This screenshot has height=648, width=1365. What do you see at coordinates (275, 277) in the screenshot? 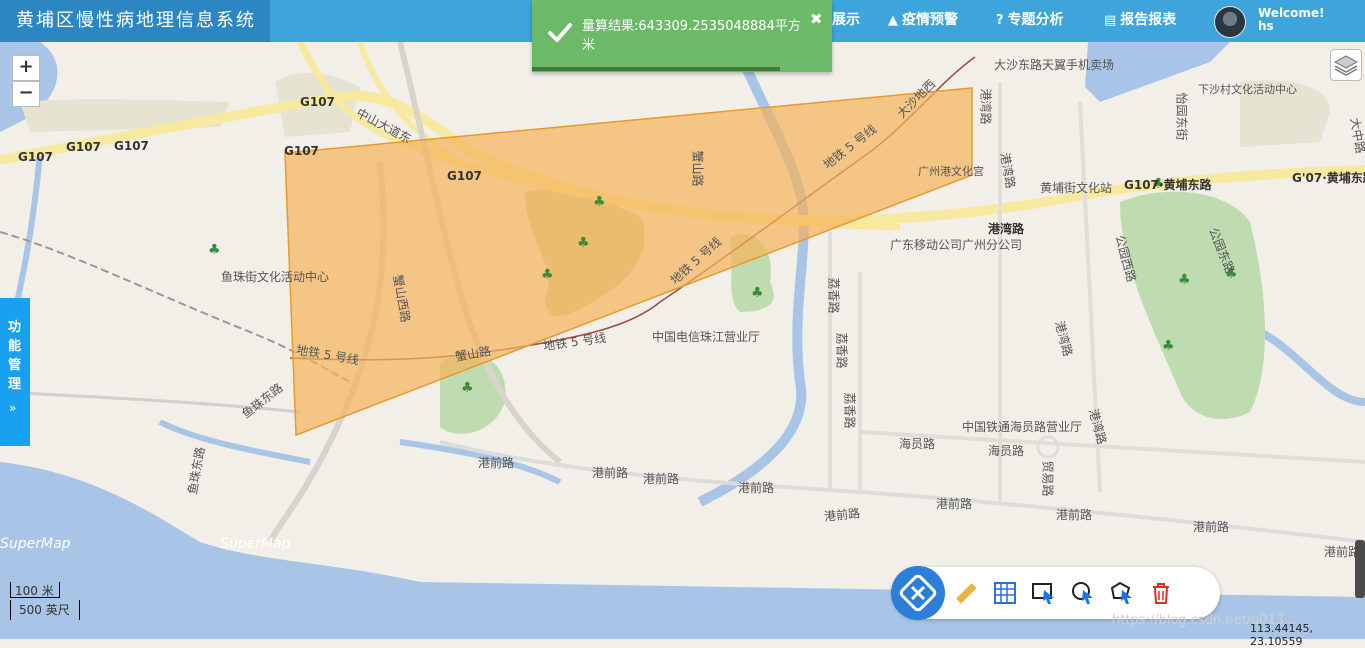
I see `map-label: 鱼珠街文化活动中心` at bounding box center [275, 277].